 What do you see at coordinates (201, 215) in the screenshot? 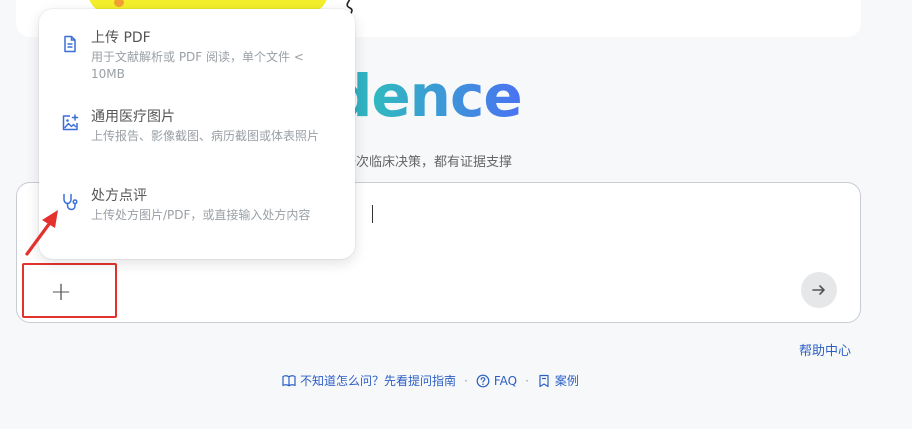
I see `menu-item-description: 上传处方图片/PDF，或直接输入处方内容` at bounding box center [201, 215].